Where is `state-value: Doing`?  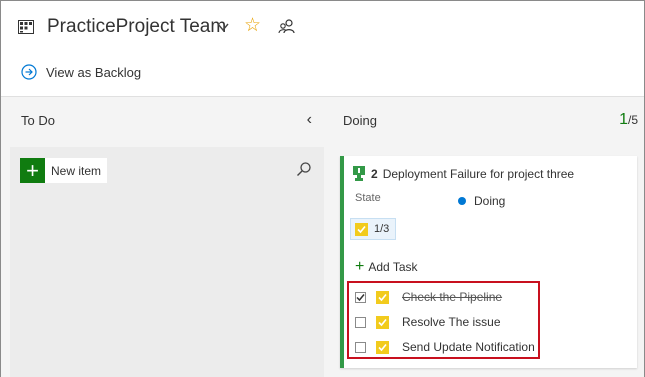
state-value: Doing is located at coordinates (481, 201).